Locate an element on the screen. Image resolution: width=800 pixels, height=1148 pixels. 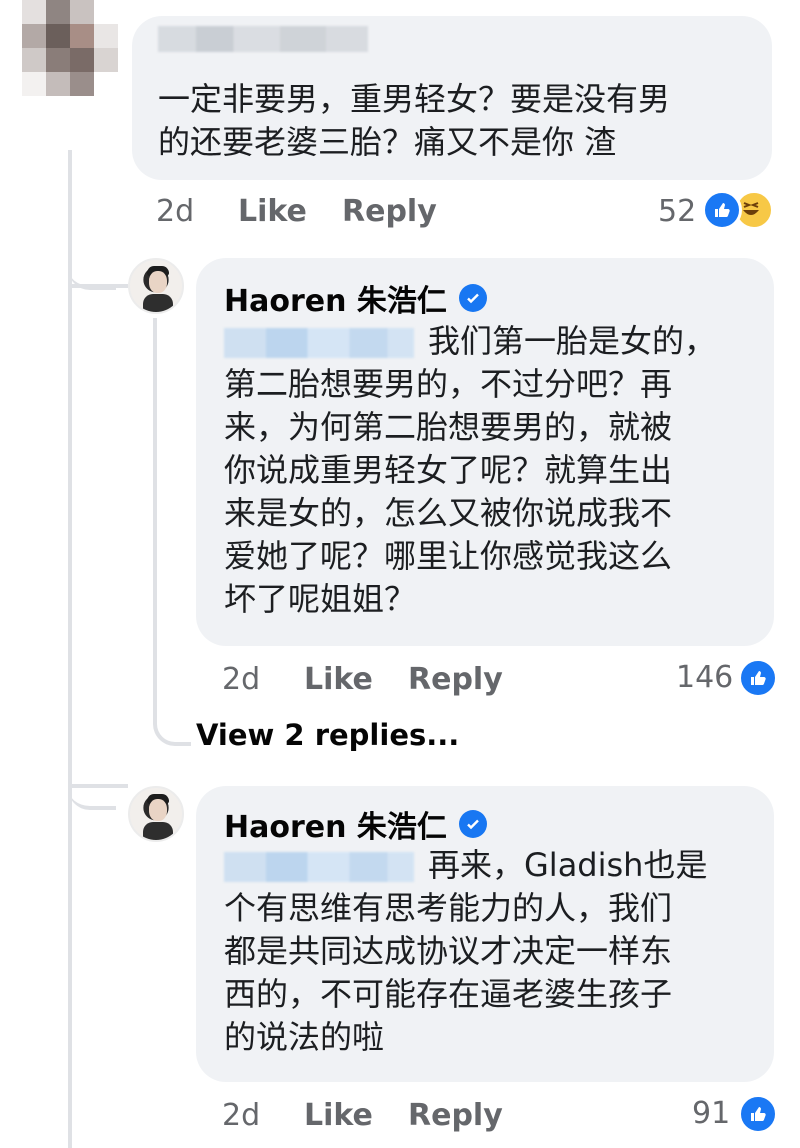
comment-text-line: 你说成重男轻女了呢？就算生出 is located at coordinates (448, 470).